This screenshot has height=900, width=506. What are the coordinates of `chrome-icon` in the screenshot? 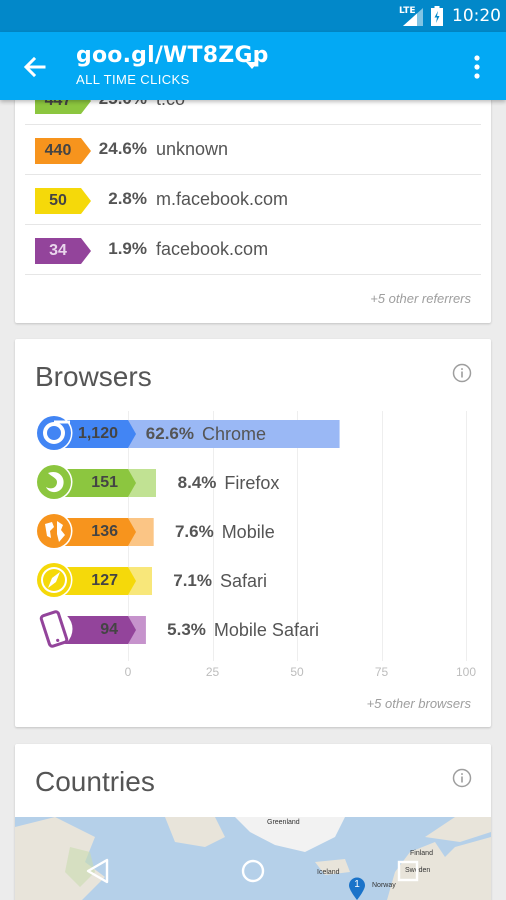 It's located at (54, 433).